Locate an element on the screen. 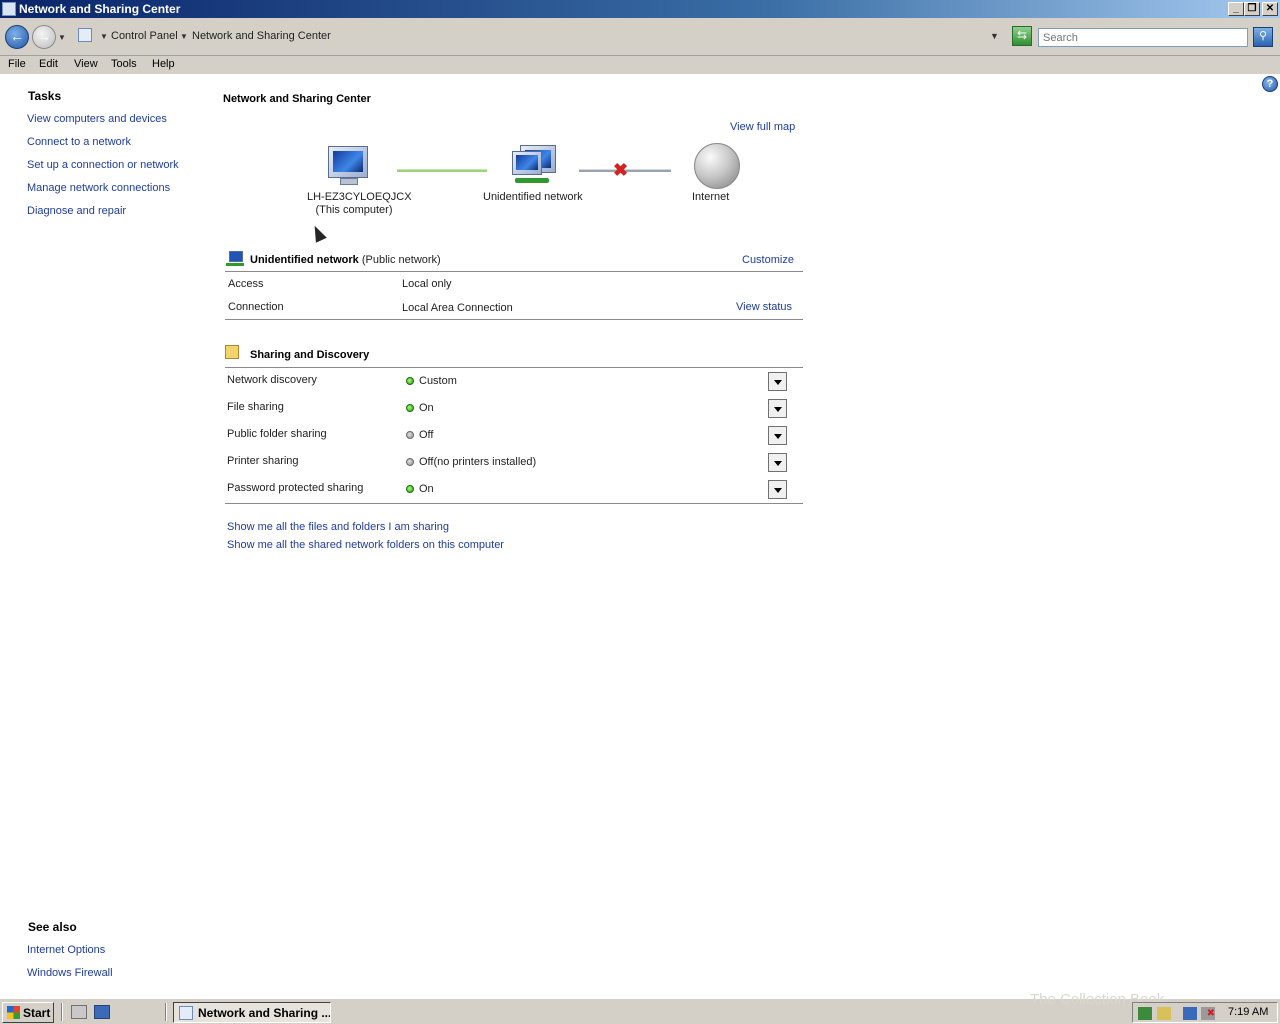 The height and width of the screenshot is (1024, 1280). menu-file: File is located at coordinates (17, 64).